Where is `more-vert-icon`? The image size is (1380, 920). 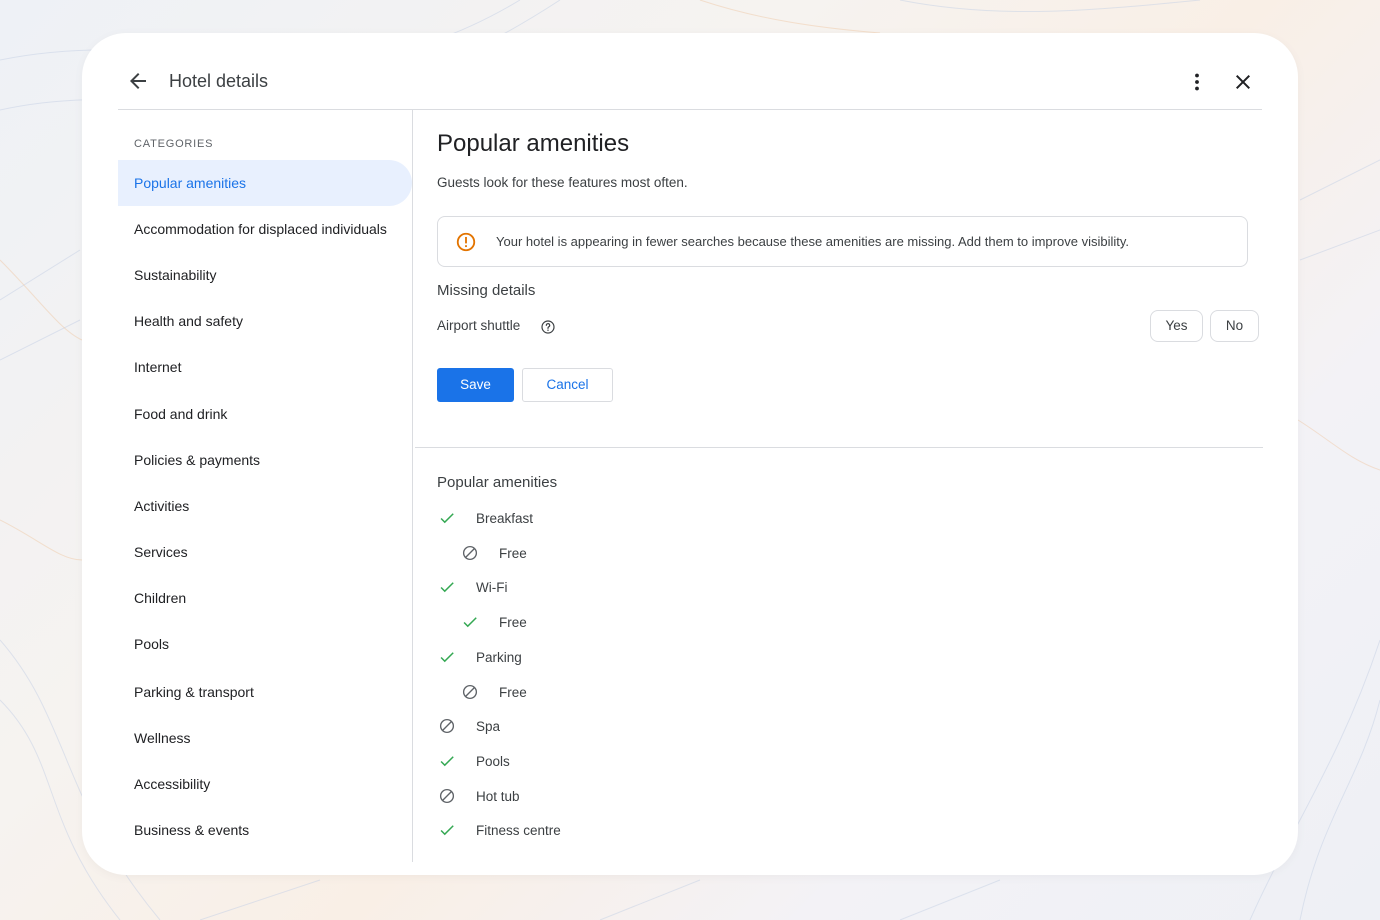 more-vert-icon is located at coordinates (1197, 82).